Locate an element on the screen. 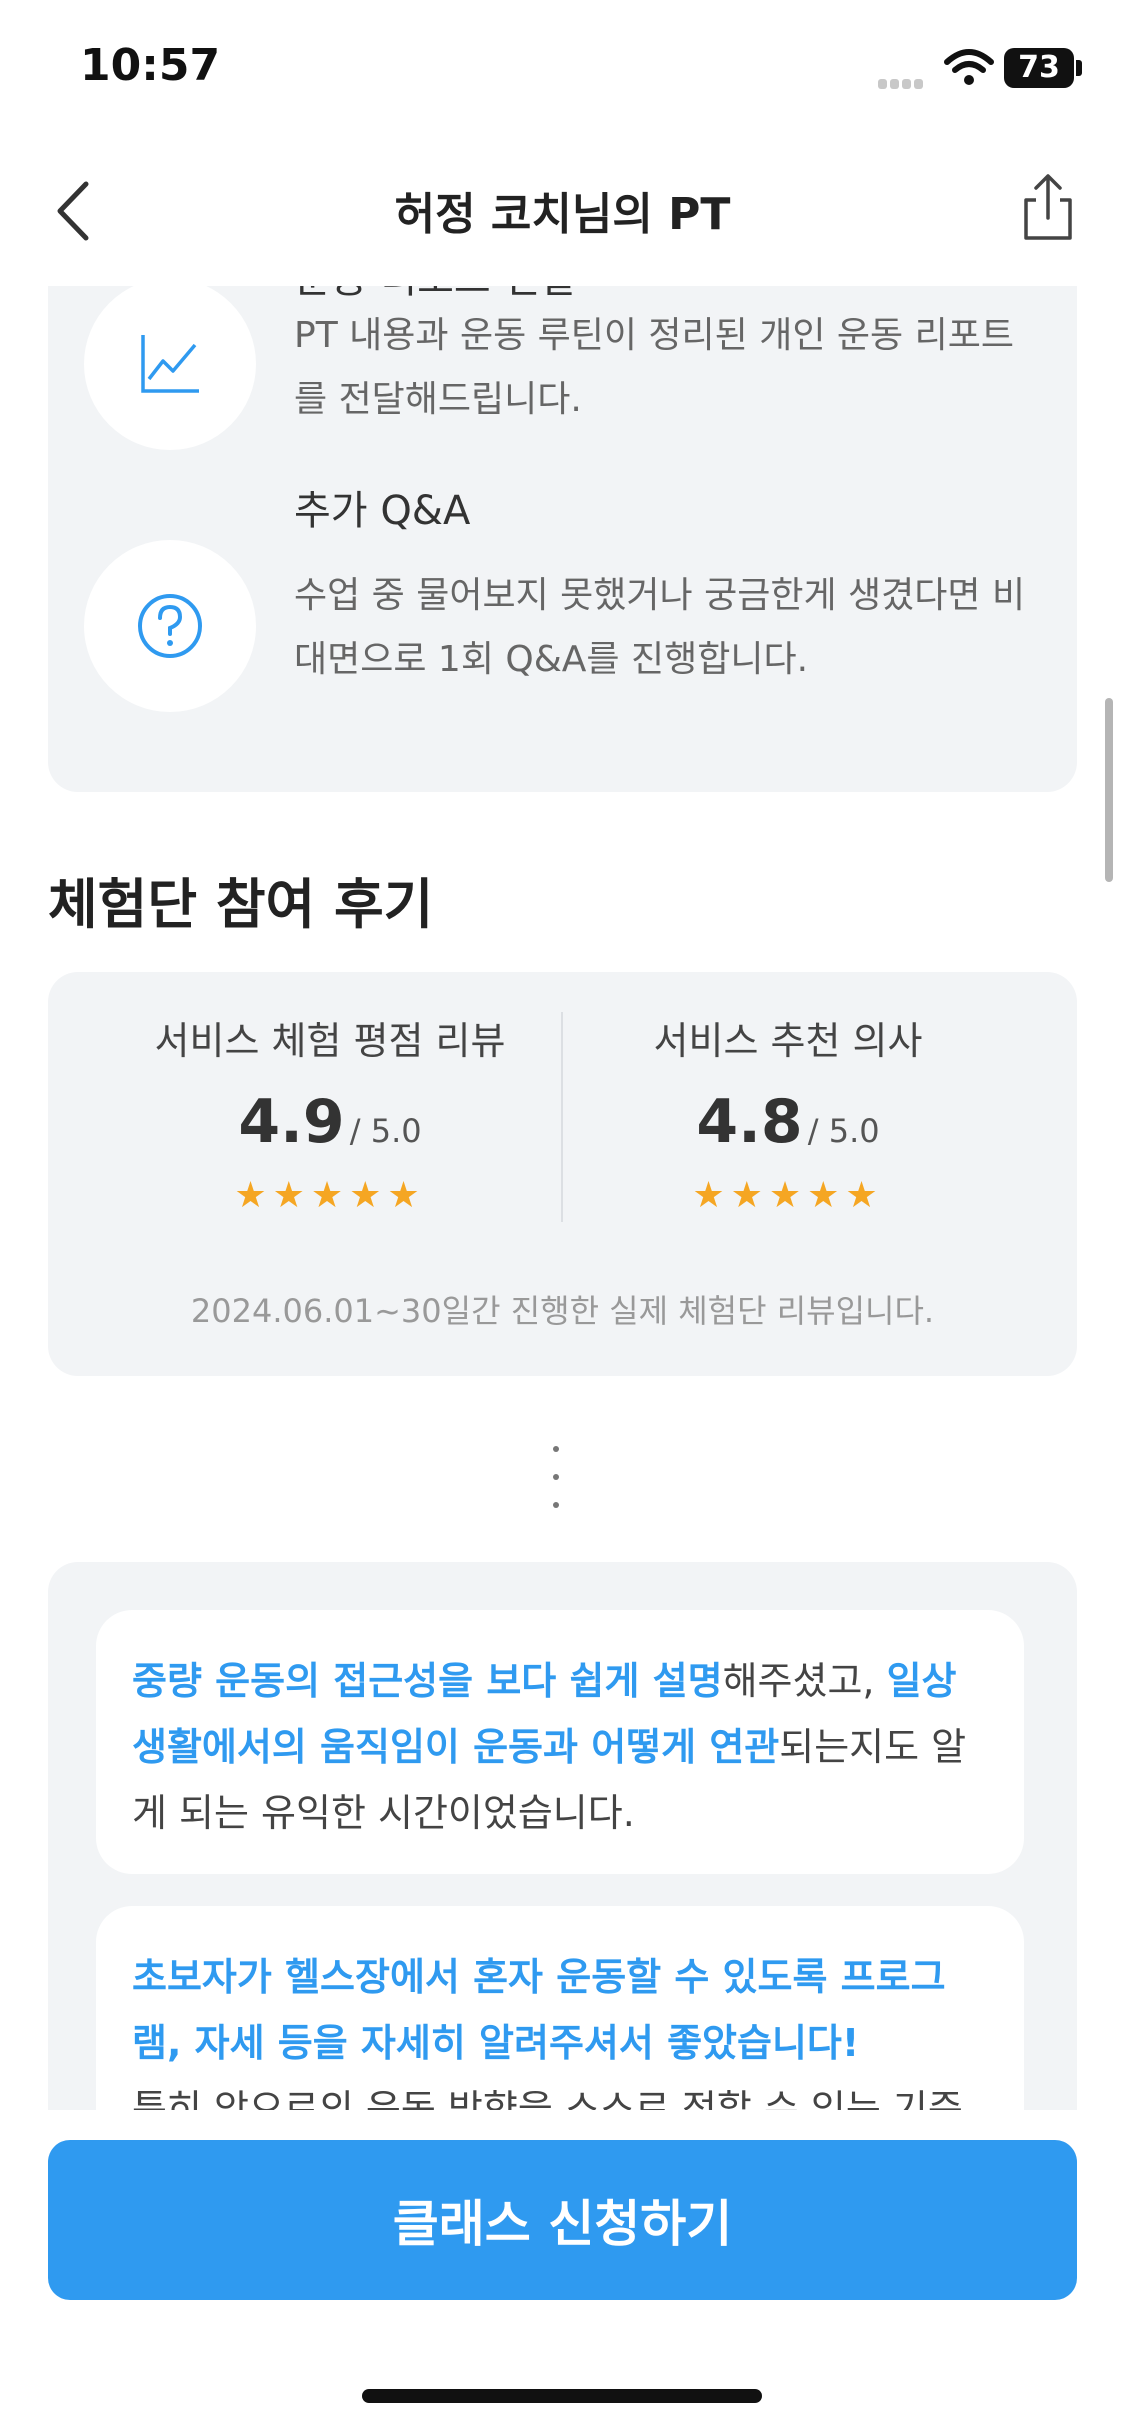 This screenshot has width=1125, height=2436. recommend-max: / 5.0 is located at coordinates (843, 1131).